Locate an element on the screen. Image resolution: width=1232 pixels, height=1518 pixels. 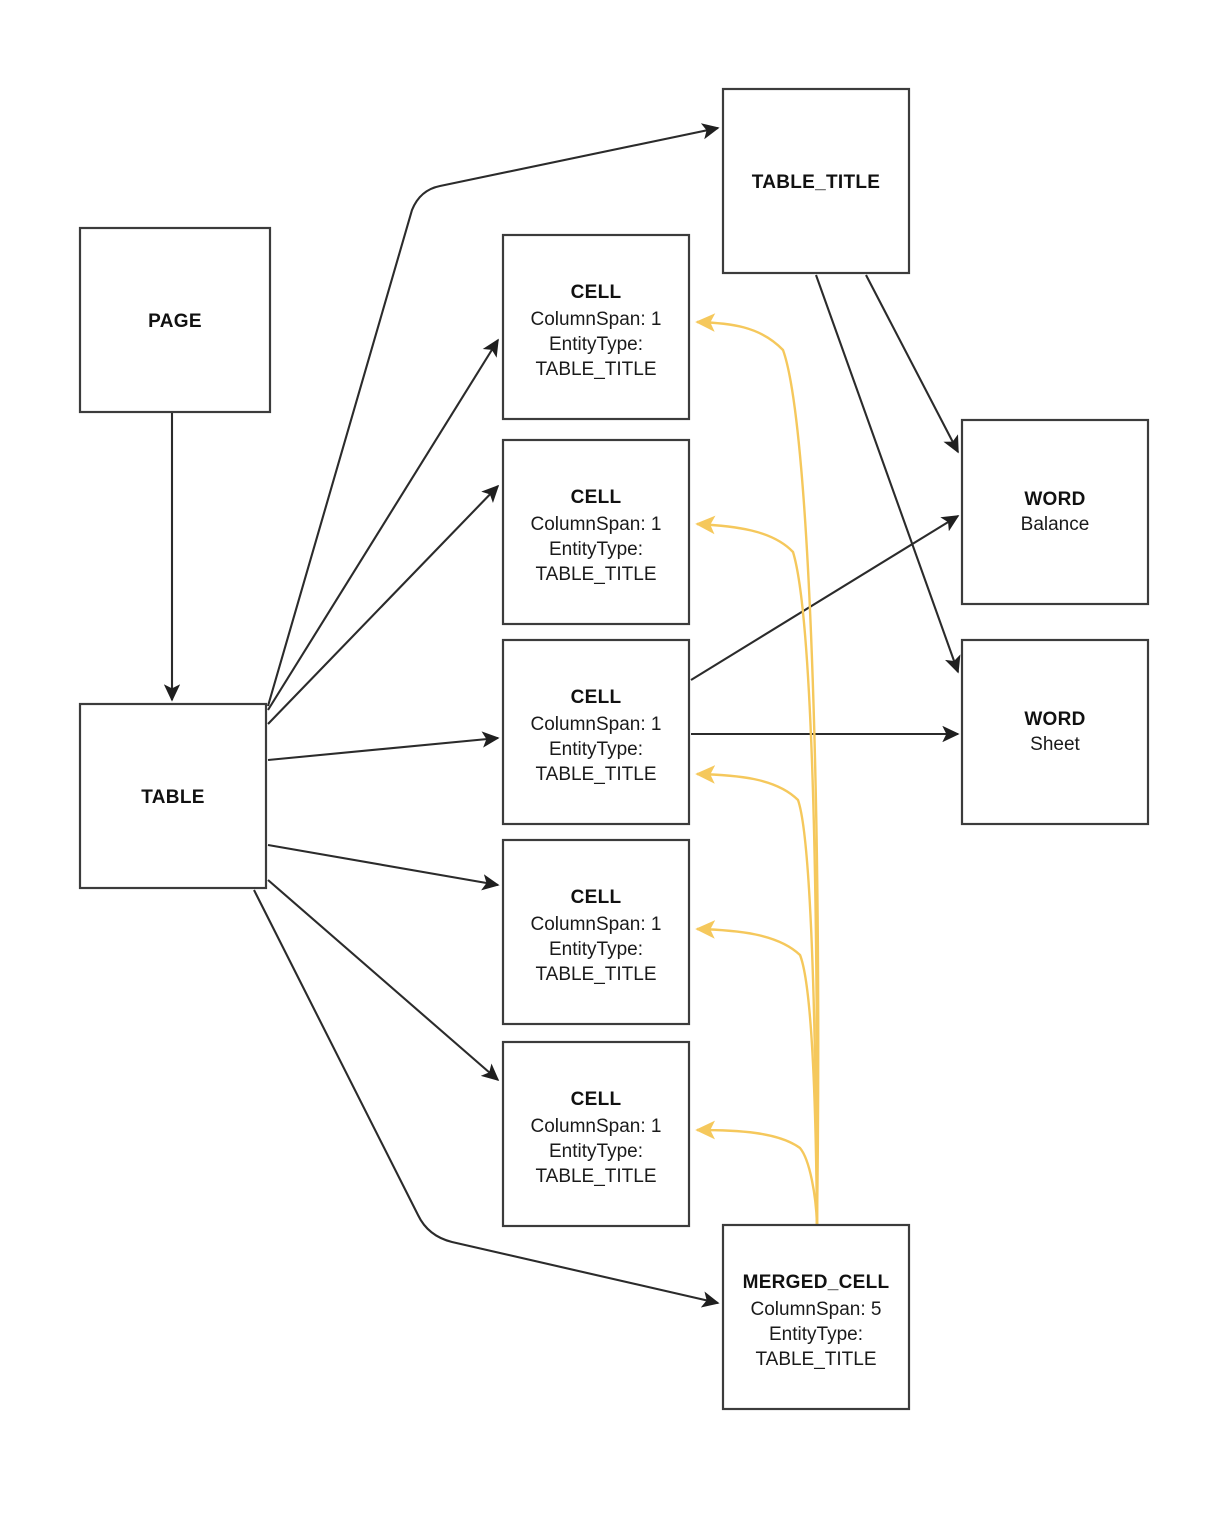
node-table-title: TABLE_TITLE is located at coordinates (816, 181).